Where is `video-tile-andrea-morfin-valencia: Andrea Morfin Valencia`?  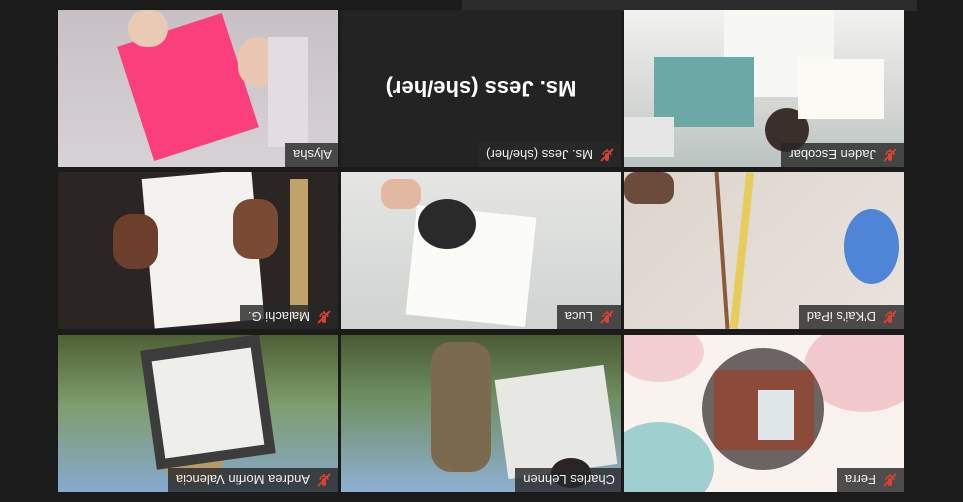
video-tile-andrea-morfin-valencia: Andrea Morfin Valencia is located at coordinates (198, 413).